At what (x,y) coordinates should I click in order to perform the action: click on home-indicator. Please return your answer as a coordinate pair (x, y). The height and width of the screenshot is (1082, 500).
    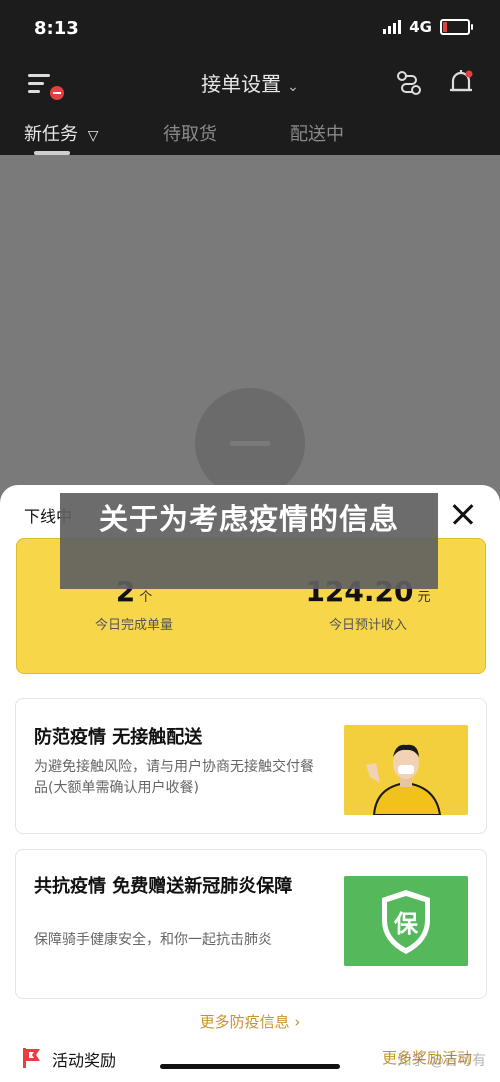
    Looking at the image, I should click on (250, 1066).